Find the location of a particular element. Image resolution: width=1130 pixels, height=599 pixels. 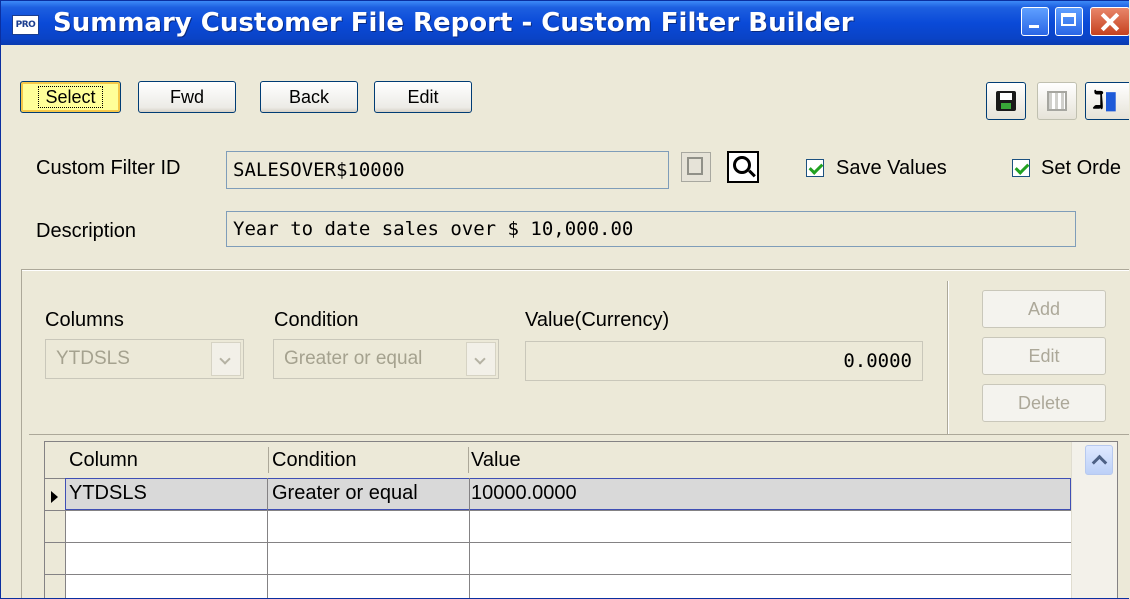

current-row-arrow-icon is located at coordinates (54, 497).